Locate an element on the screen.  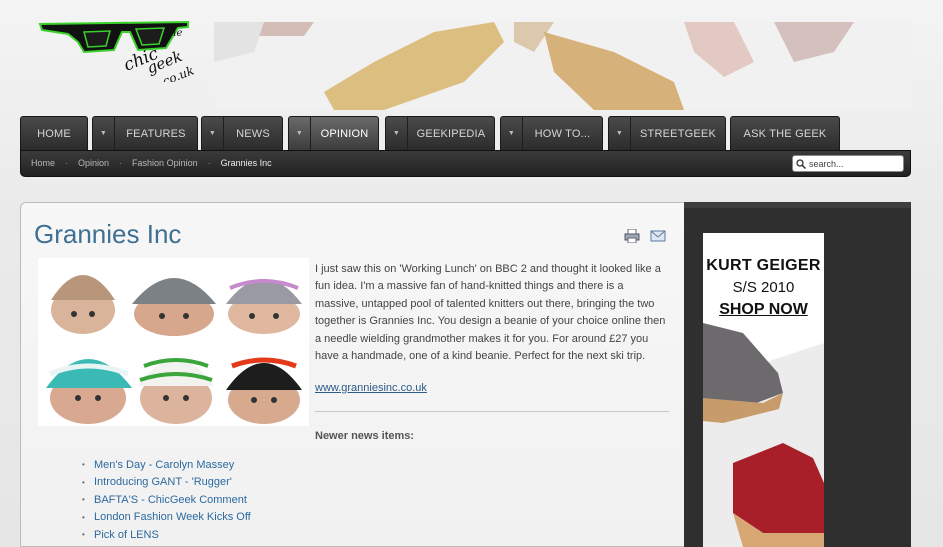
site-logo: the chic geek co.uk is located at coordinates (124, 53).